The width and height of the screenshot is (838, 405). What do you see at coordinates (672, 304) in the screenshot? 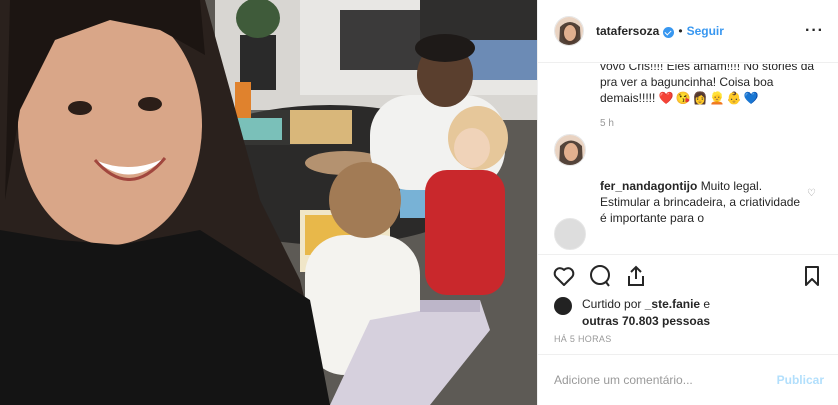
I see `likes-user: _ste.fanie` at bounding box center [672, 304].